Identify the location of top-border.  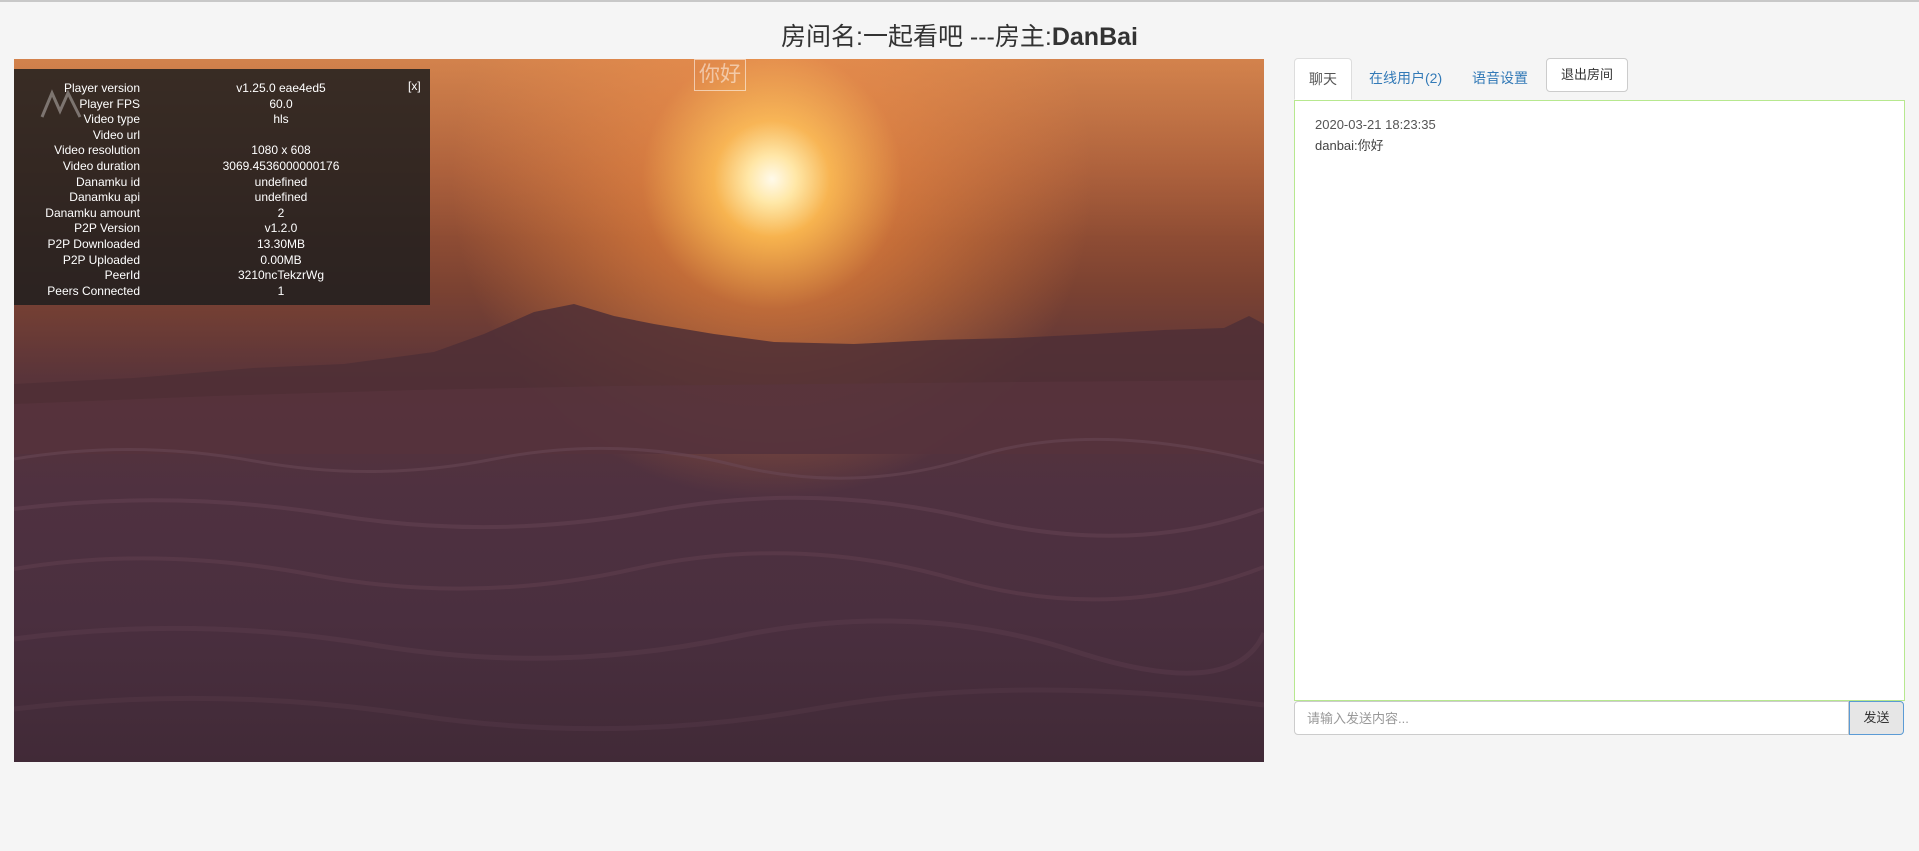
(959, 1).